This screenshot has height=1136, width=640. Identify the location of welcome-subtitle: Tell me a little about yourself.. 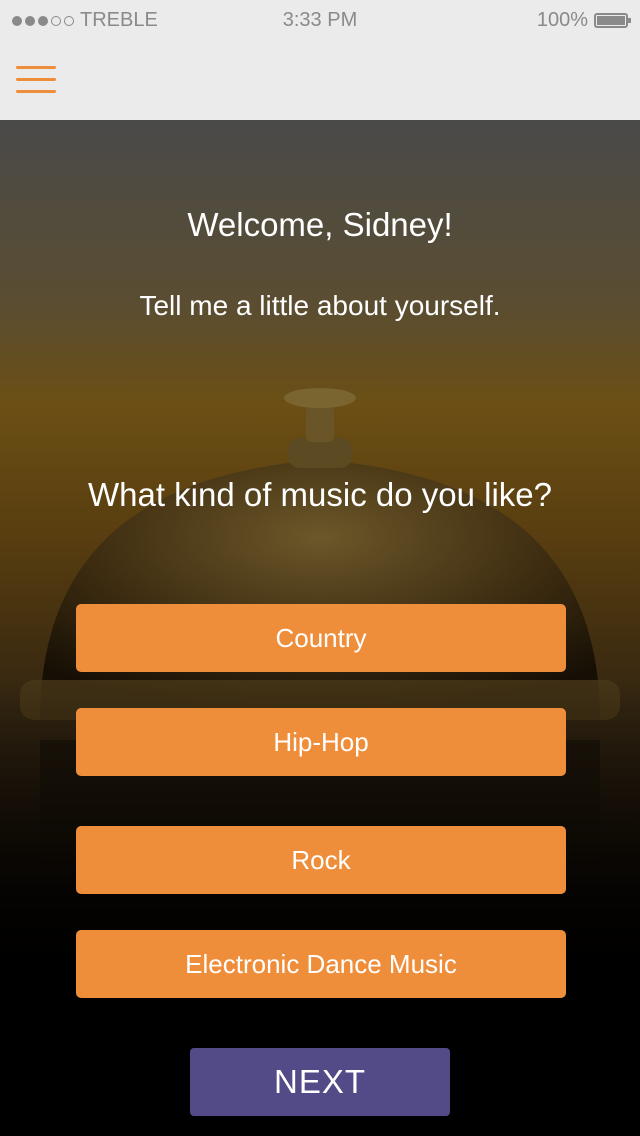
(320, 305).